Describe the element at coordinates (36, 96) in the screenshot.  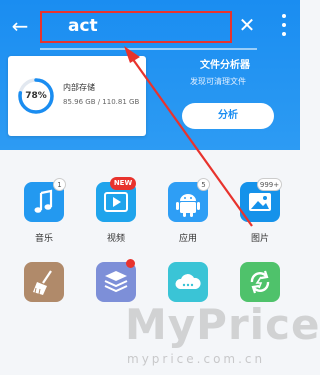
I see `storage-ring-icon` at that location.